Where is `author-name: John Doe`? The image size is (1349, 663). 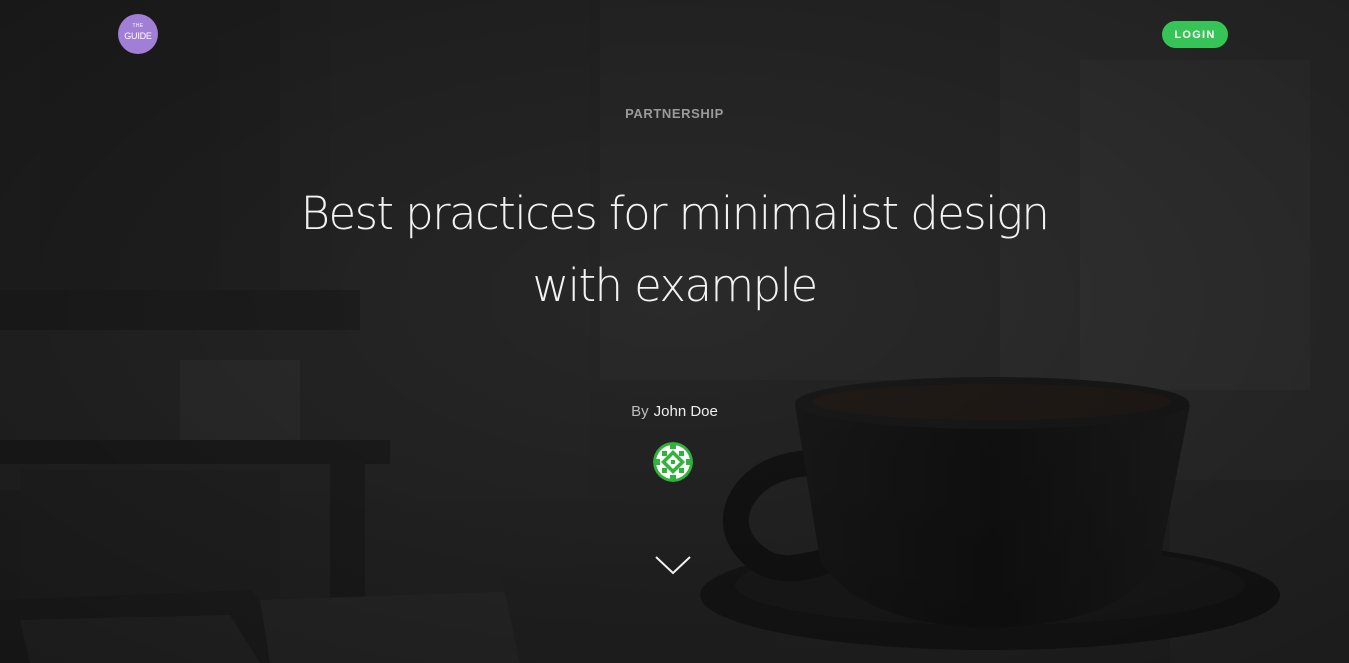
author-name: John Doe is located at coordinates (686, 411).